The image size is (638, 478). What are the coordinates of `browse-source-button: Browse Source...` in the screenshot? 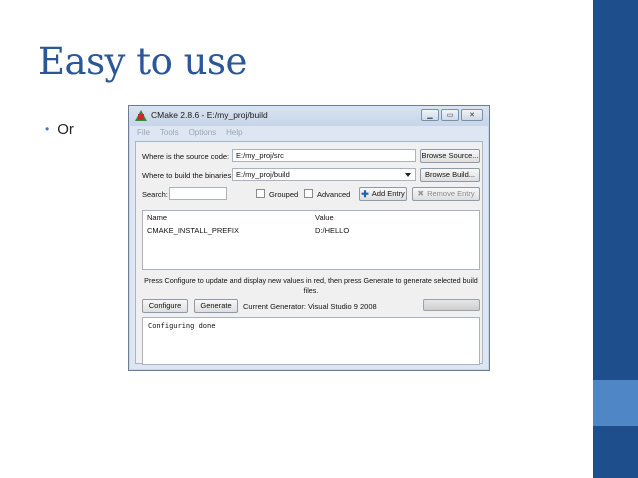 It's located at (450, 156).